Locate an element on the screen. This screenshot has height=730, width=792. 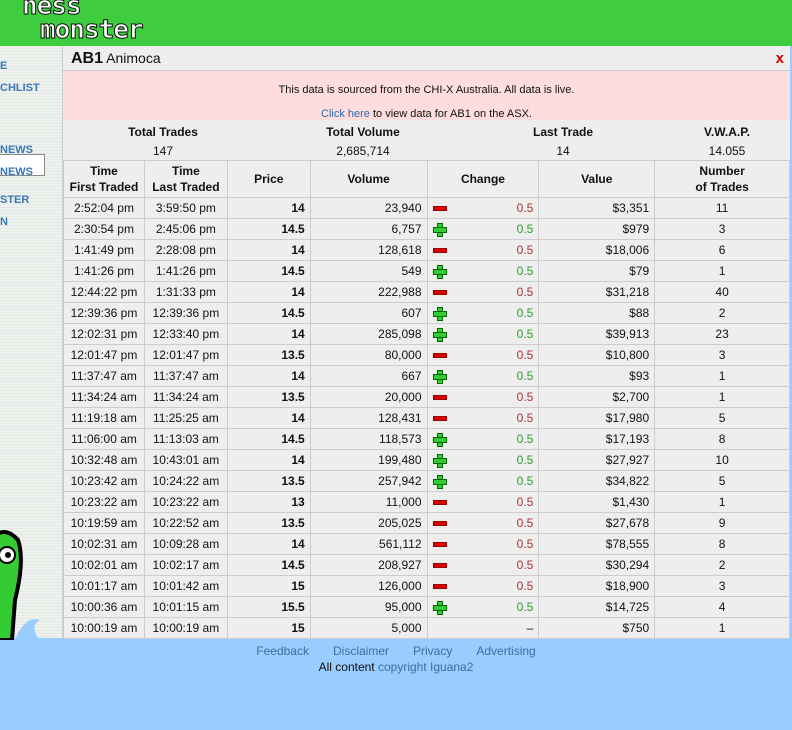
footer-link-advertising: Advertising is located at coordinates (505, 651).